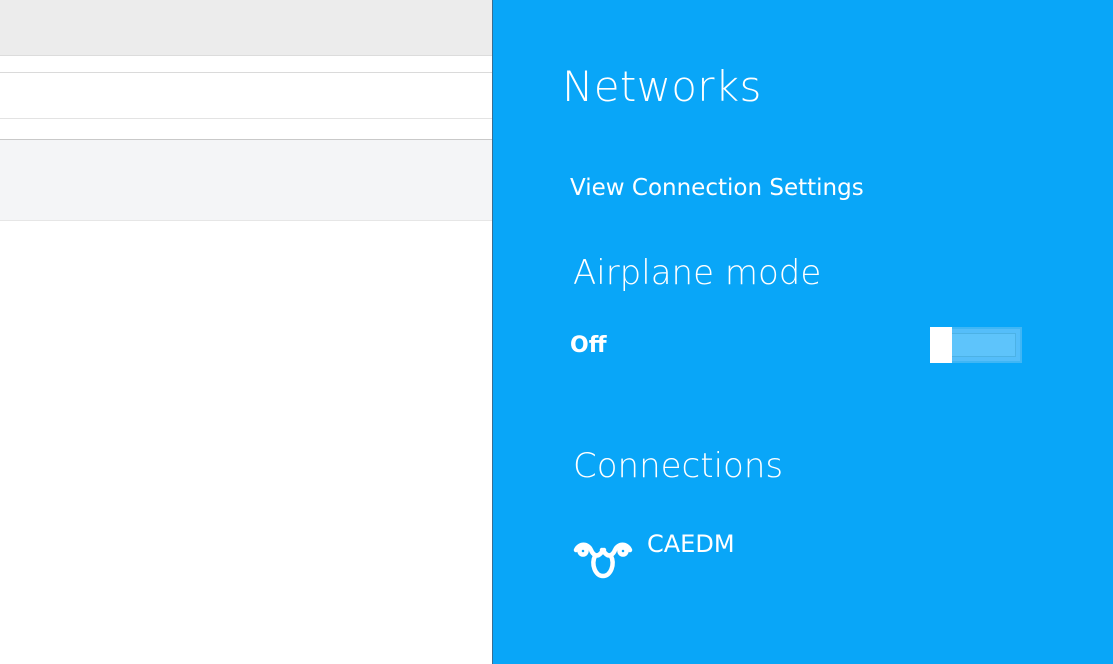 The width and height of the screenshot is (1113, 664). Describe the element at coordinates (941, 345) in the screenshot. I see `toggle-thumb` at that location.